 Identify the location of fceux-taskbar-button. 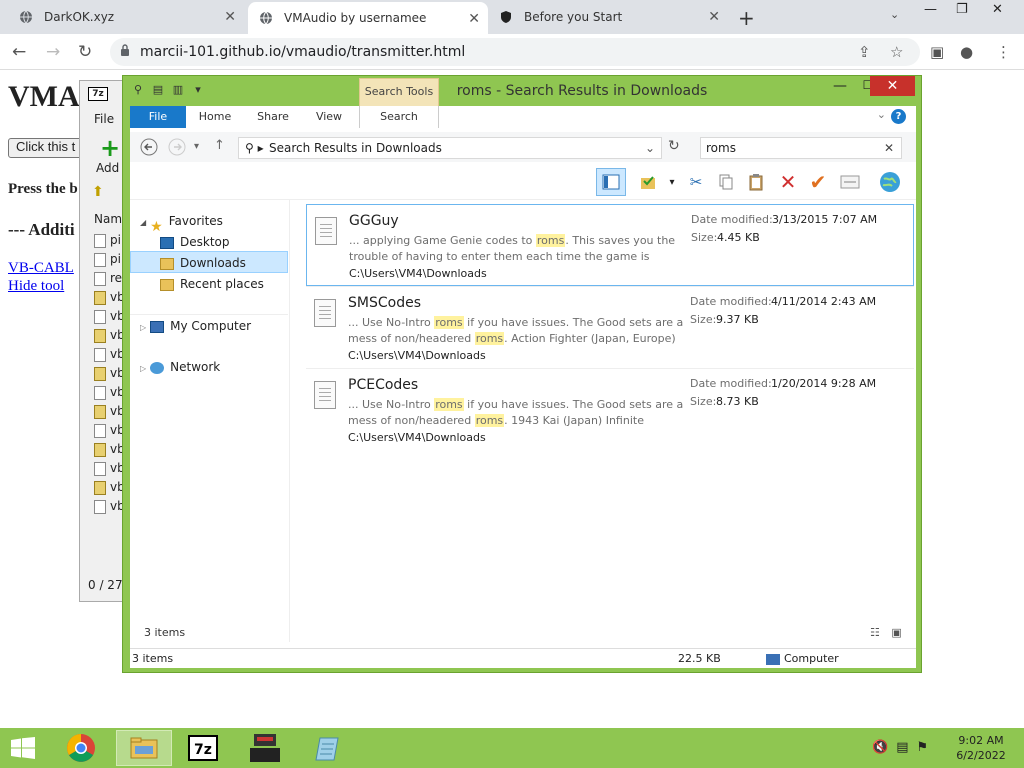
(265, 748).